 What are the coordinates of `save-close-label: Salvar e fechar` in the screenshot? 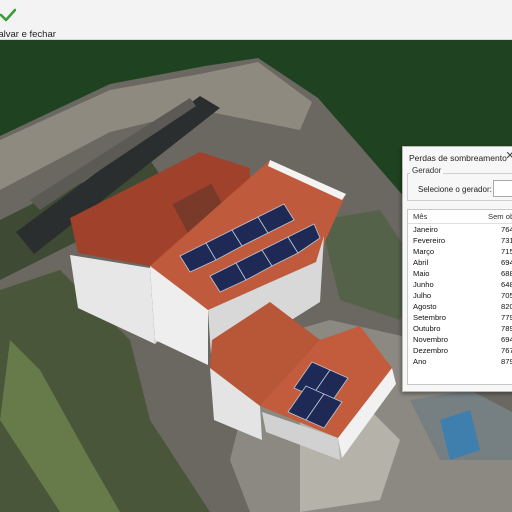 It's located at (28, 34).